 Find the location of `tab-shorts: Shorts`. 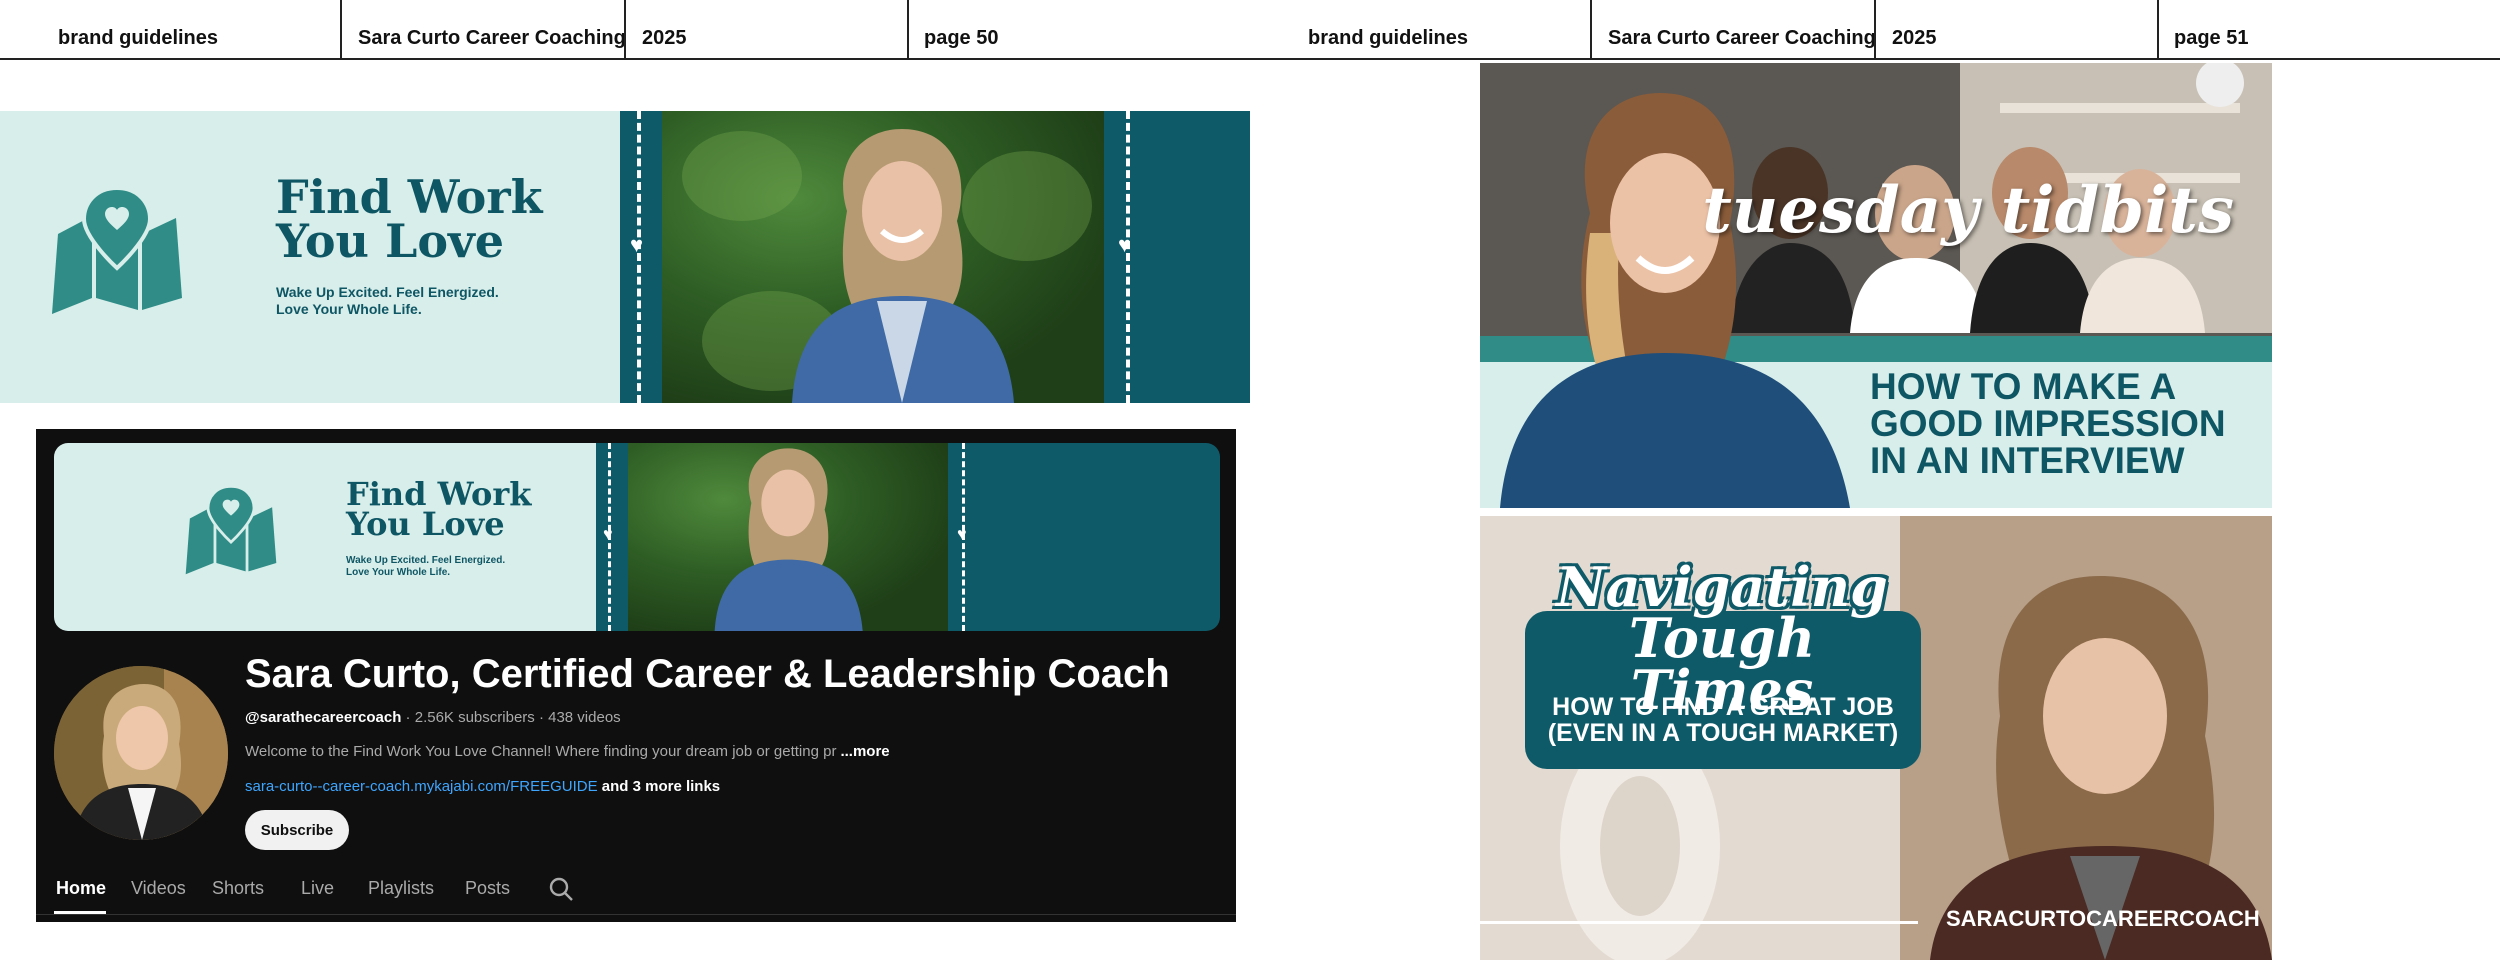

tab-shorts: Shorts is located at coordinates (238, 888).